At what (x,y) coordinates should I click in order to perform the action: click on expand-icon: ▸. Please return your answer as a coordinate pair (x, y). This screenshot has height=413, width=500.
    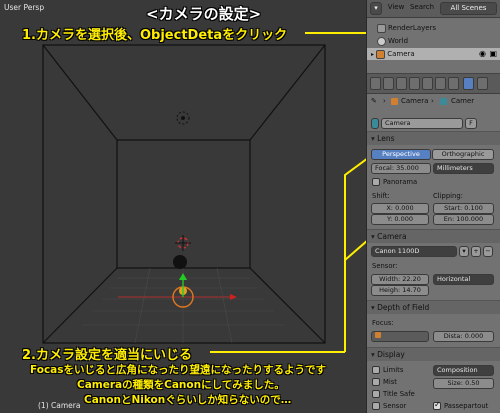
    Looking at the image, I should click on (373, 54).